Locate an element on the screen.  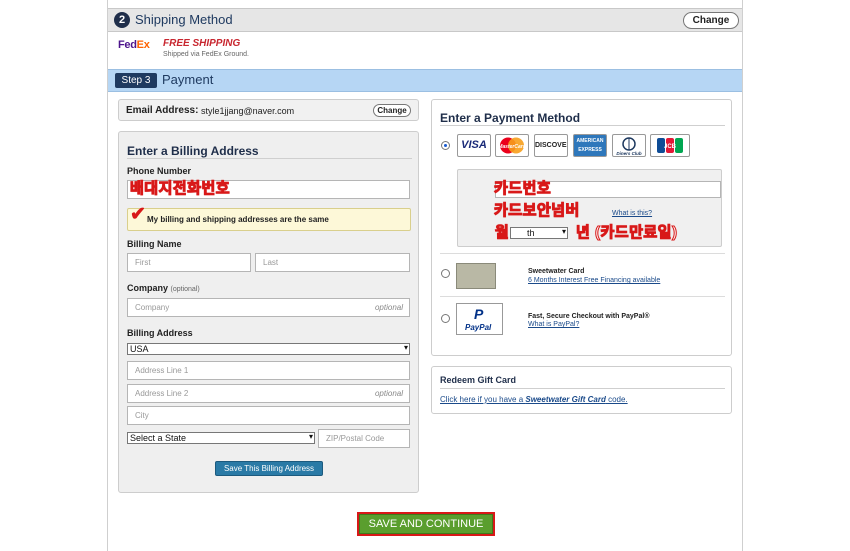
gift-card-divider is located at coordinates (582, 388).